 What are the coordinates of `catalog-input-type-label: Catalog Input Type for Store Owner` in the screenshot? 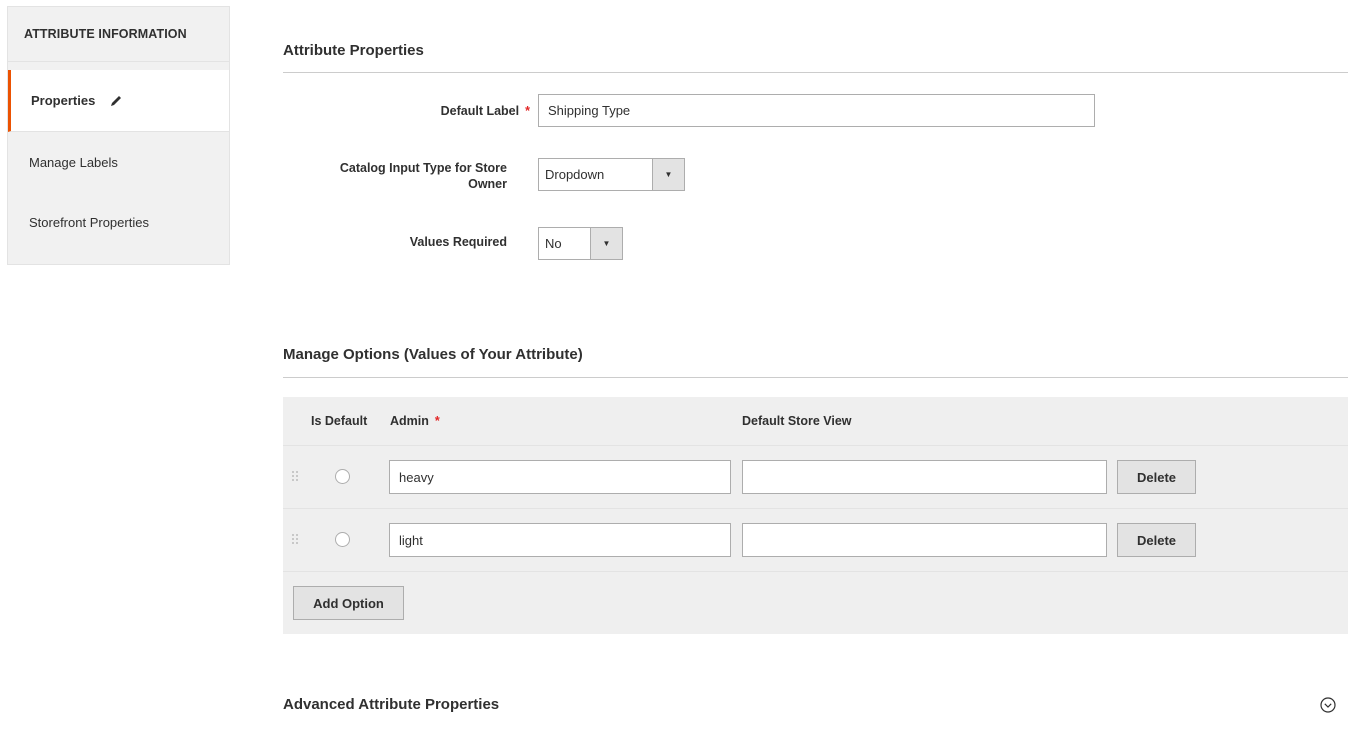 It's located at (423, 176).